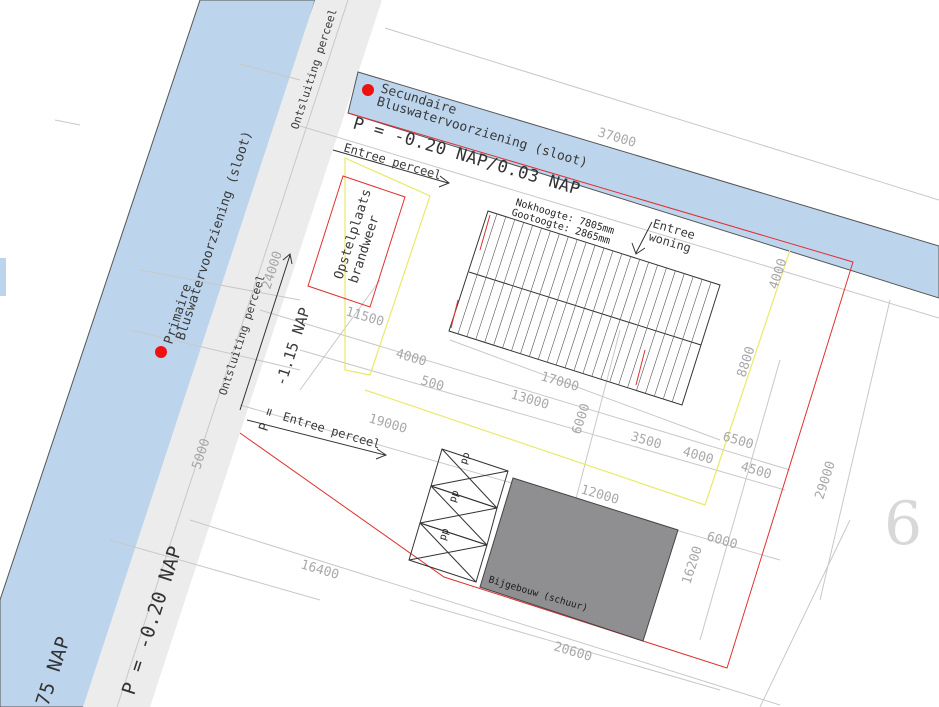 This screenshot has width=939, height=707. Describe the element at coordinates (738, 440) in the screenshot. I see `dimension-label: 6500` at that location.